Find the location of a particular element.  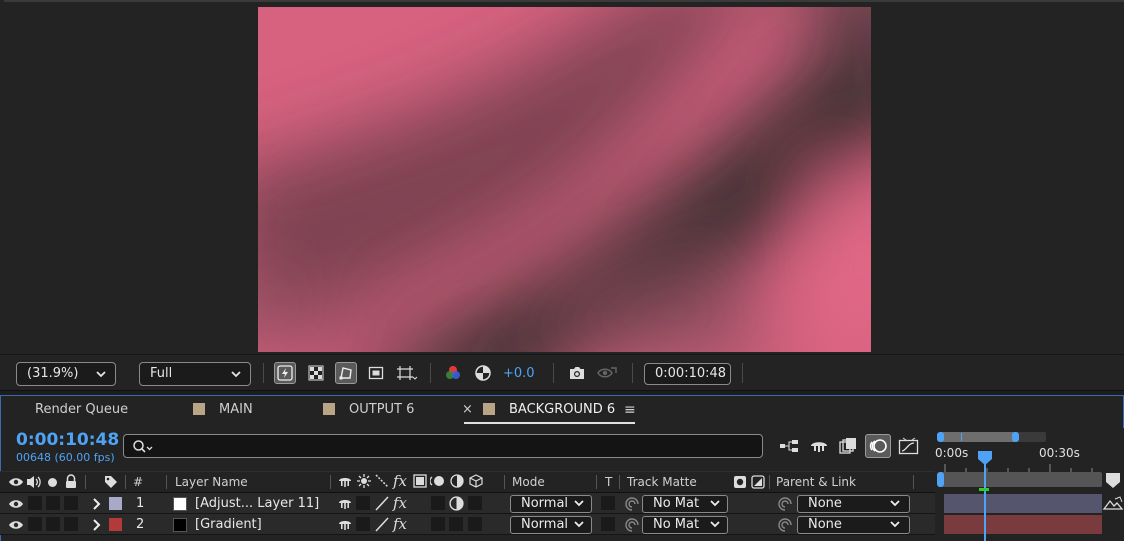

time-navigator-range is located at coordinates (978, 437).